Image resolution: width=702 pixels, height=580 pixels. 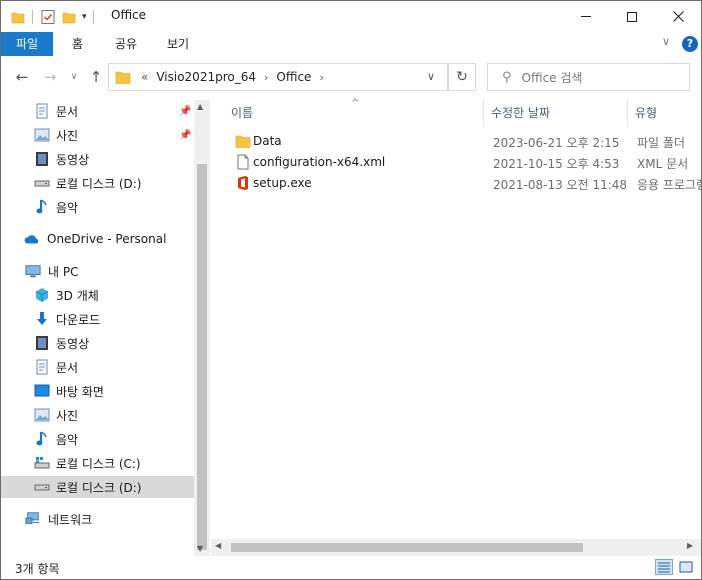 What do you see at coordinates (37, 569) in the screenshot?
I see `item-count: 3개 항목` at bounding box center [37, 569].